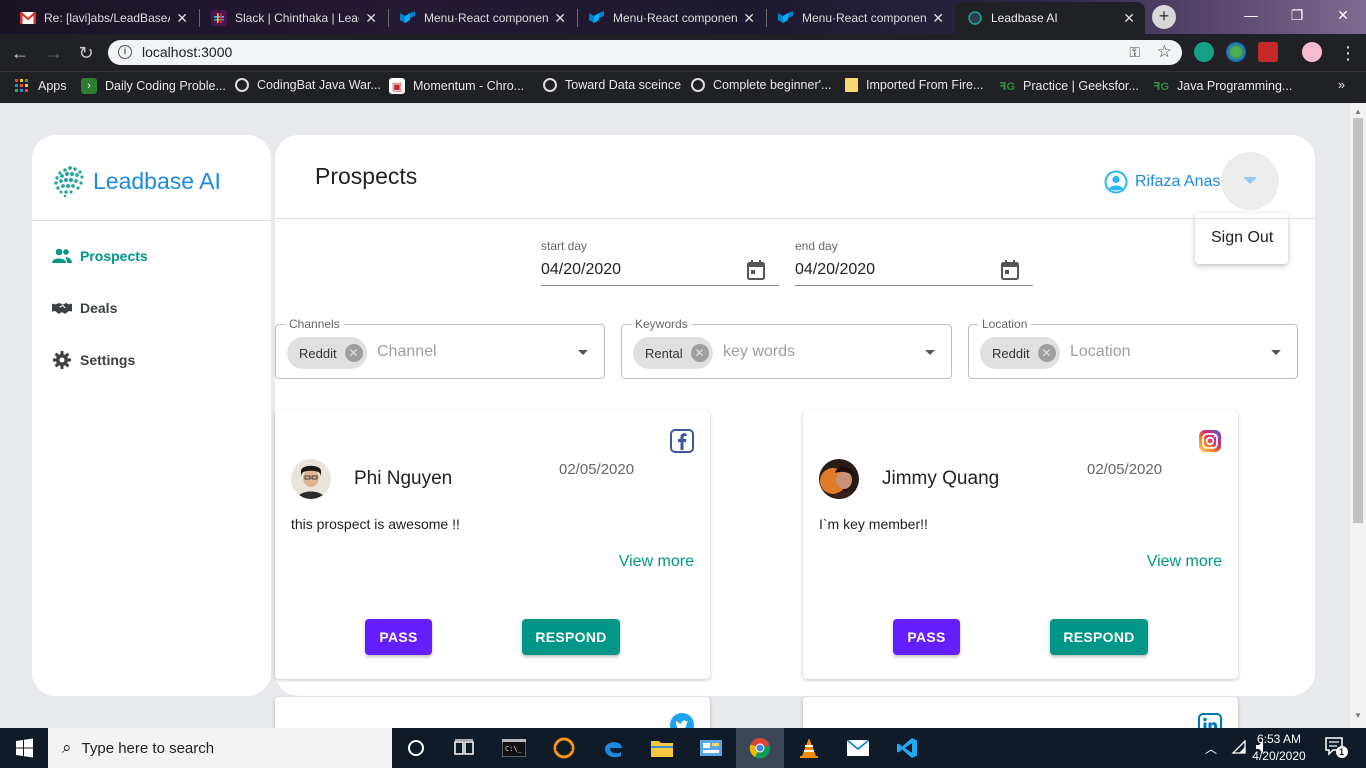 The height and width of the screenshot is (768, 1366). What do you see at coordinates (54, 53) in the screenshot?
I see `forward-icon: →` at bounding box center [54, 53].